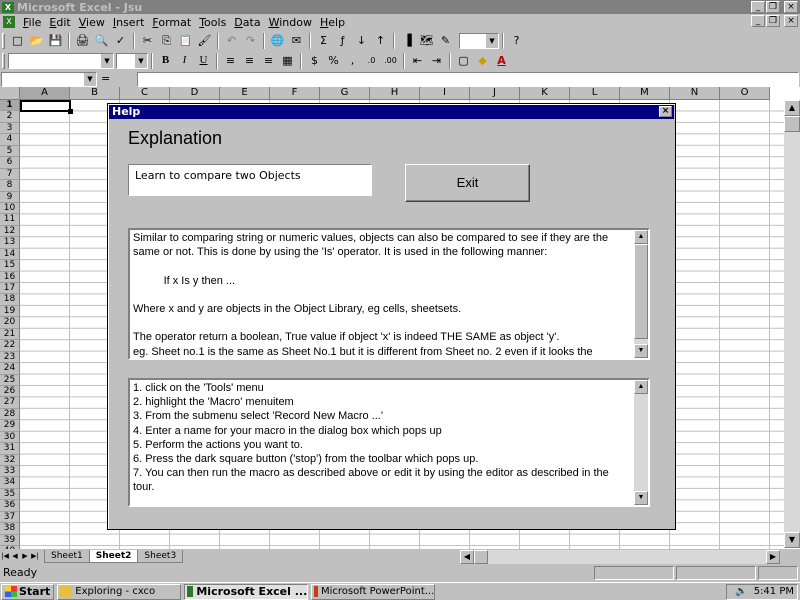  I want to click on row-header: 16, so click(10, 277).